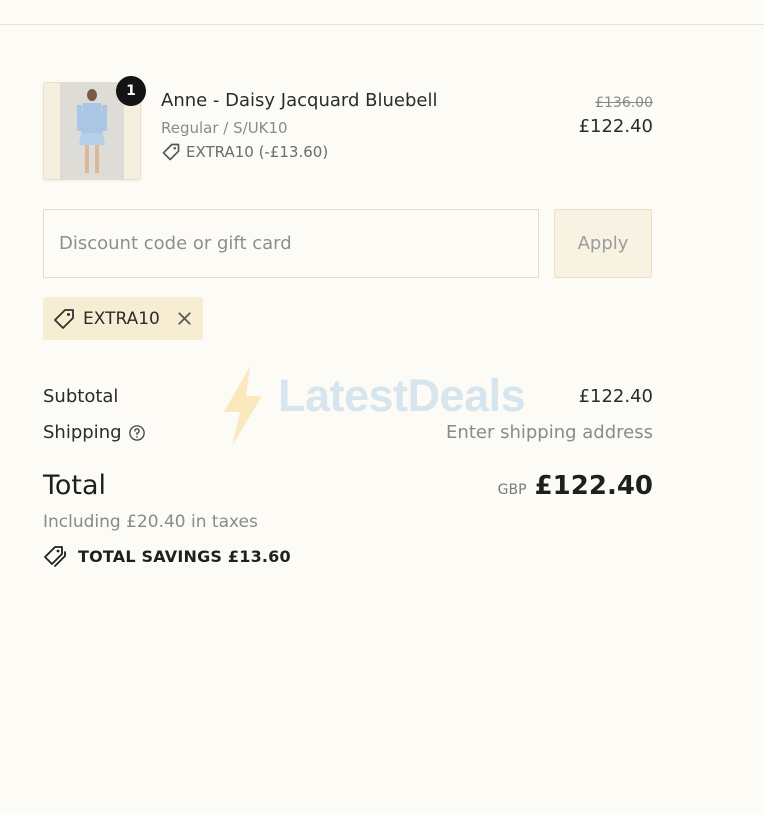  What do you see at coordinates (624, 103) in the screenshot?
I see `original-price: £136.00` at bounding box center [624, 103].